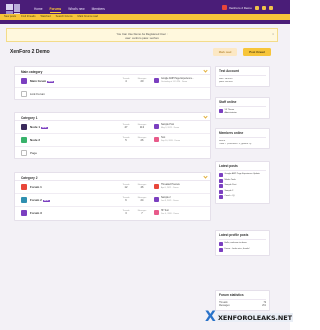  Describe the element at coordinates (36, 200) in the screenshot. I see `forum-title: Forum 2` at that location.